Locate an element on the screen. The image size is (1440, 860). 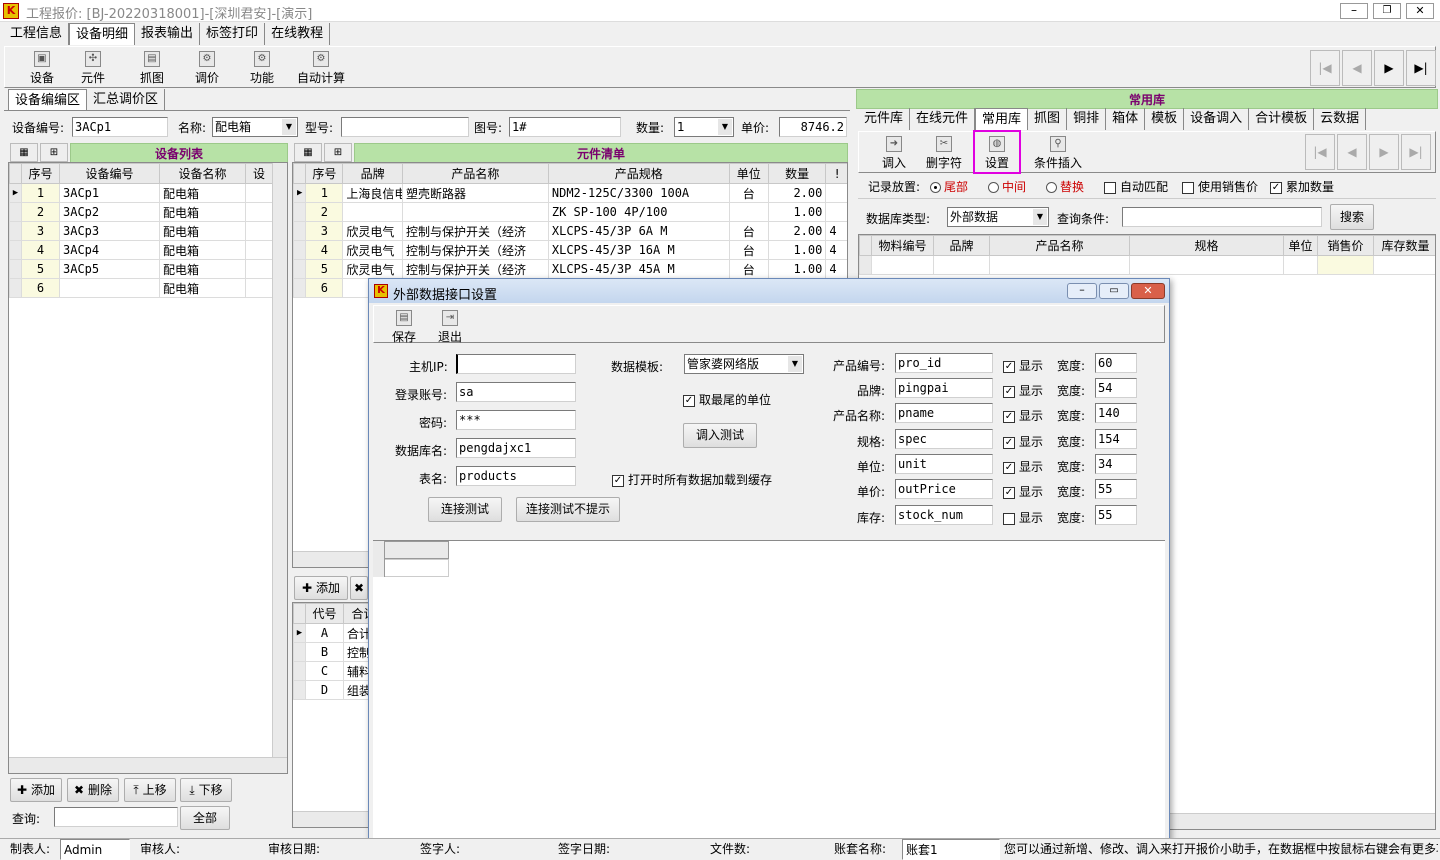
device-list-hscroll is located at coordinates (148, 765).